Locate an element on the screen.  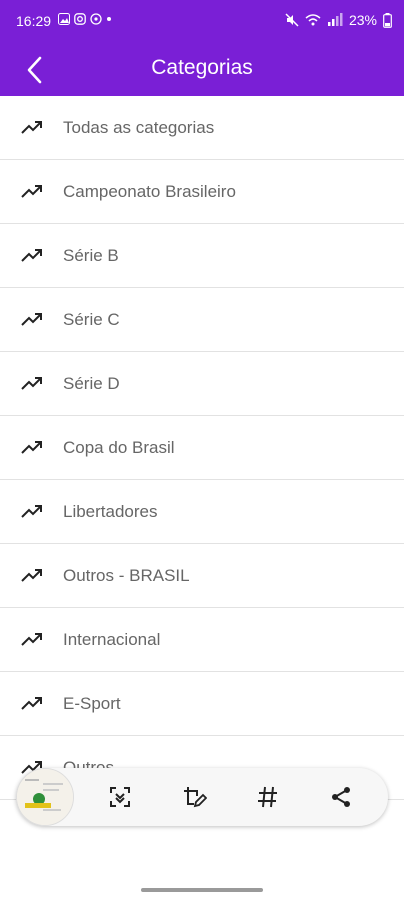
hashtag-icon is located at coordinates (267, 797).